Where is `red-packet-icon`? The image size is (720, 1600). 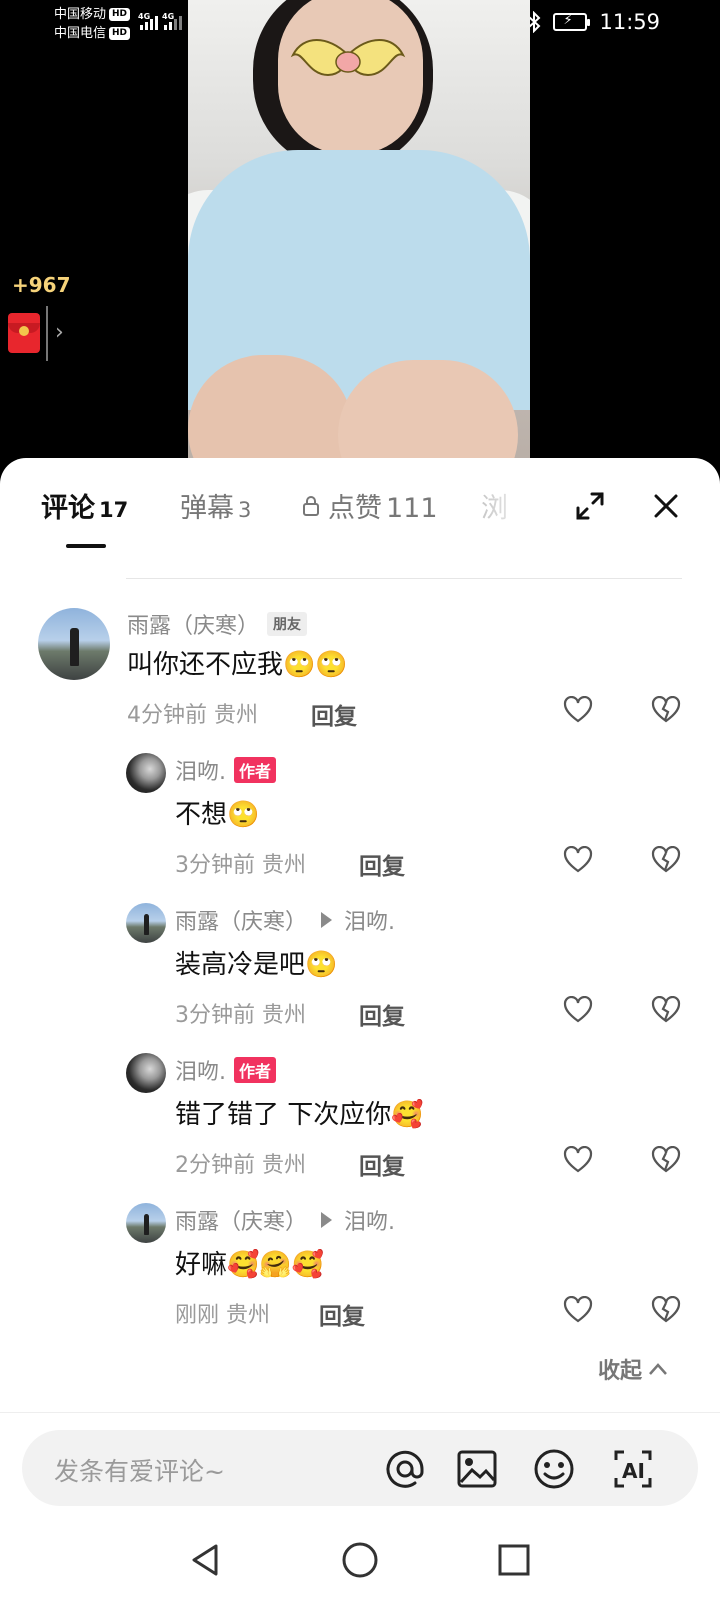
red-packet-icon is located at coordinates (24, 333).